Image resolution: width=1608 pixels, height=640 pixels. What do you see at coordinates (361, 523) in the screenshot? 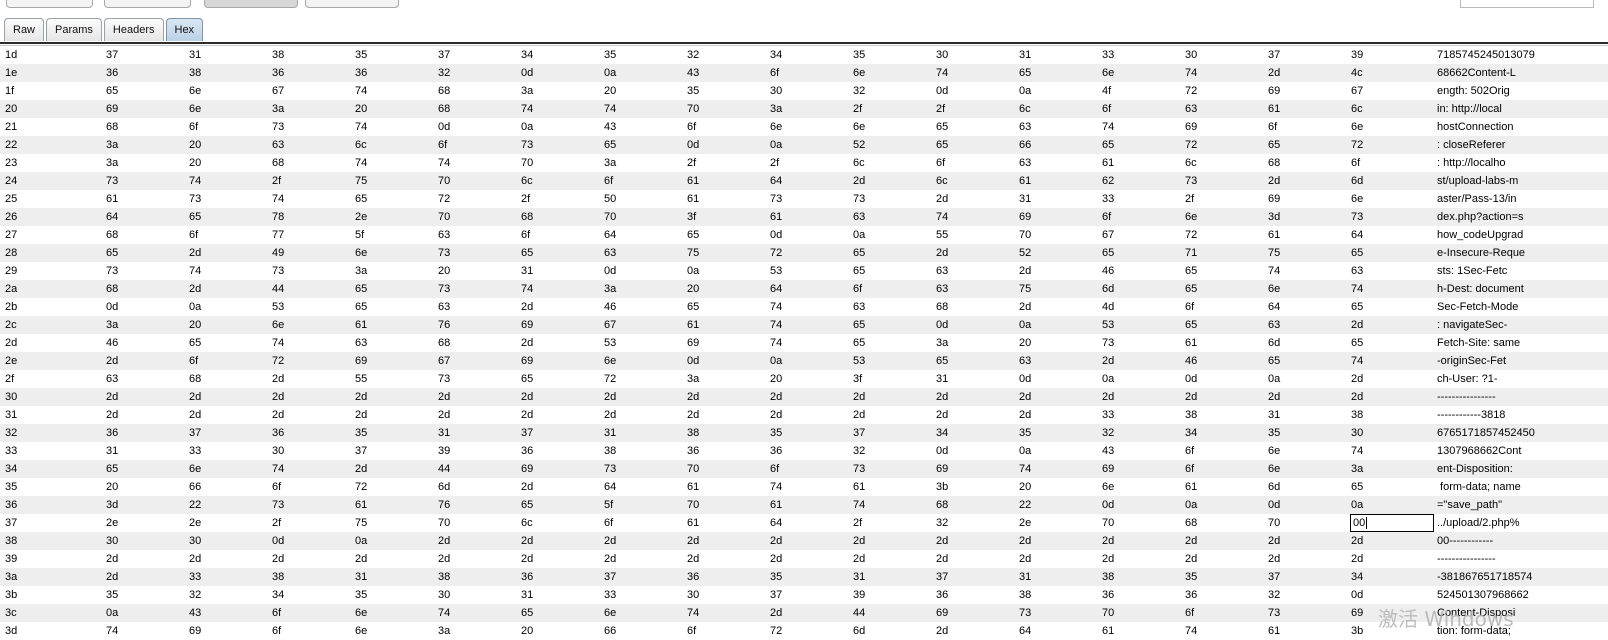
I see `hex-byte-cell: 75` at bounding box center [361, 523].